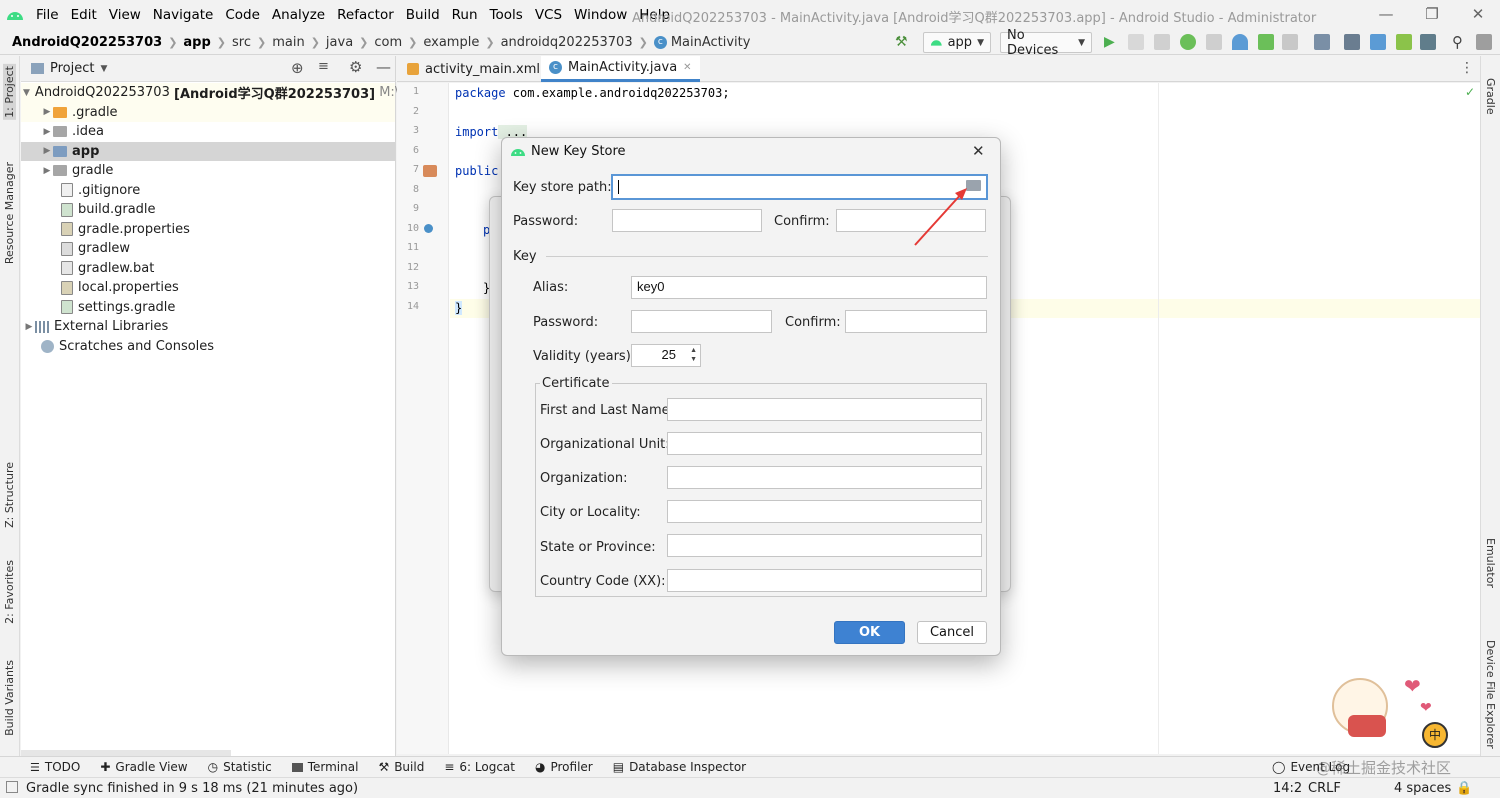  I want to click on tool-tab-device-file-explorer: Device File Explorer, so click(1490, 694).